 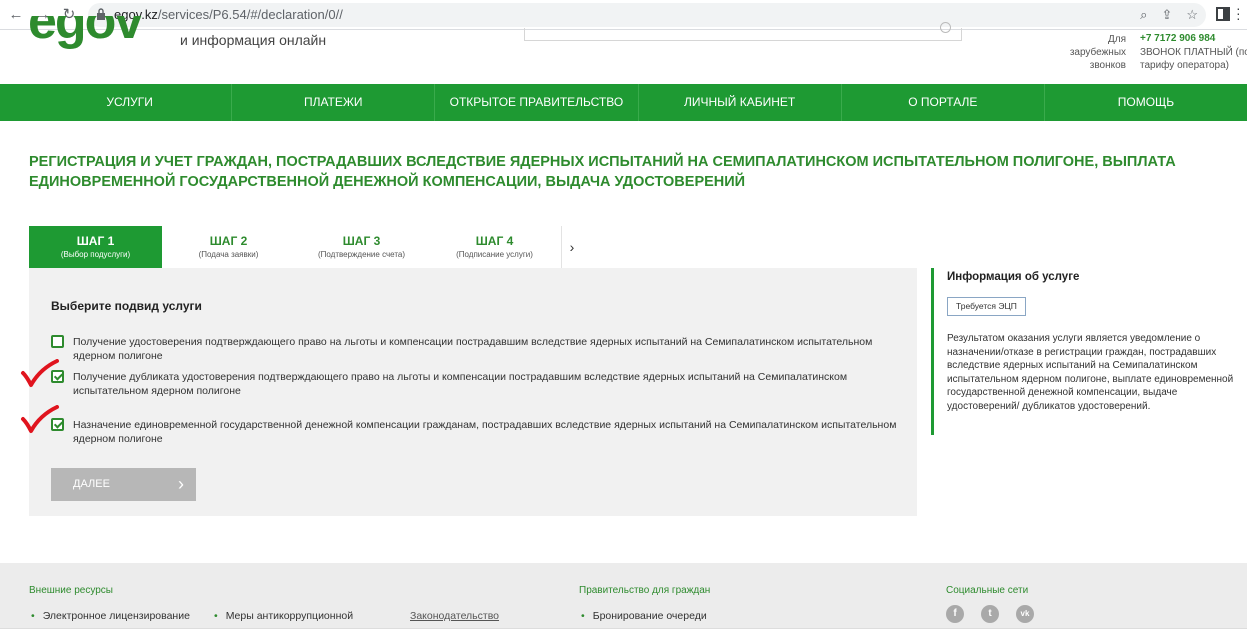 I want to click on next-button-label: Далее, so click(x=91, y=484).